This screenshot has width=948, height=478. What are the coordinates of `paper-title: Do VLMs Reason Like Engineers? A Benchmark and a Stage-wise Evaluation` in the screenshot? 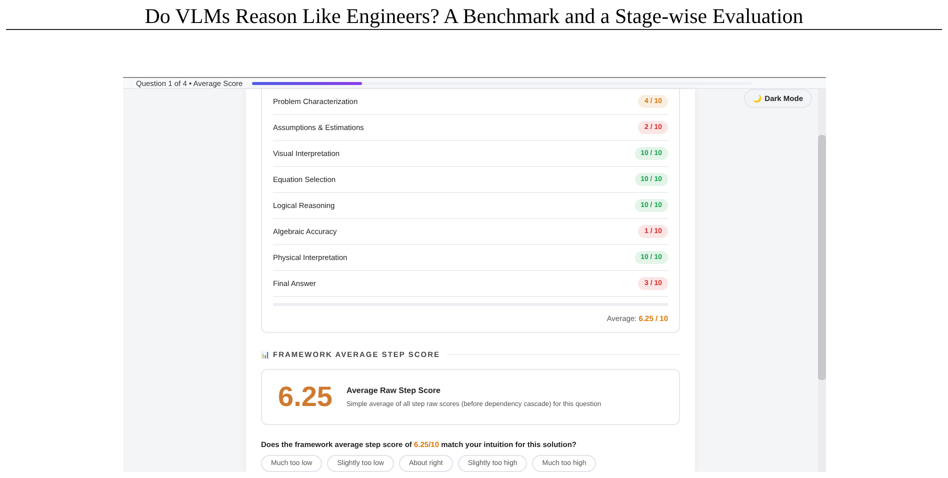 It's located at (474, 16).